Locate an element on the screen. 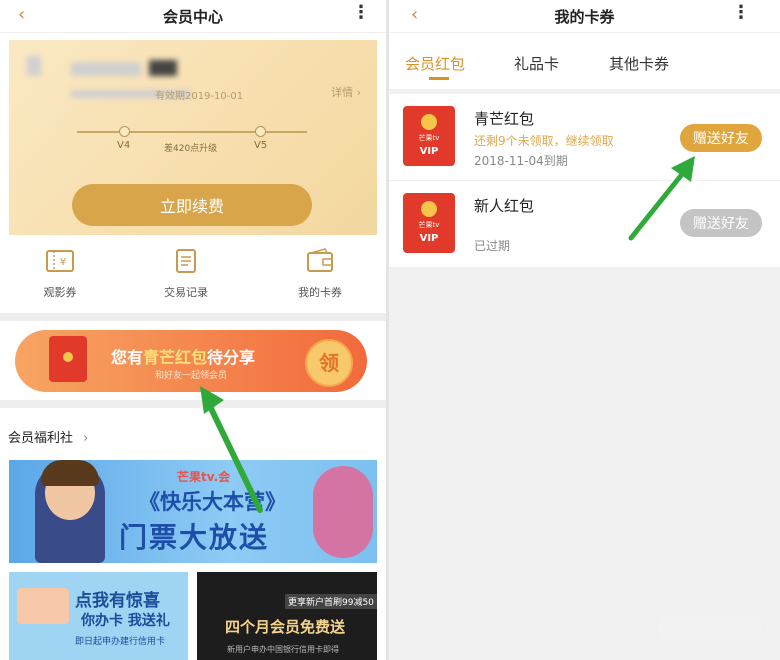 This screenshot has width=780, height=660. blurred-username is located at coordinates (106, 69).